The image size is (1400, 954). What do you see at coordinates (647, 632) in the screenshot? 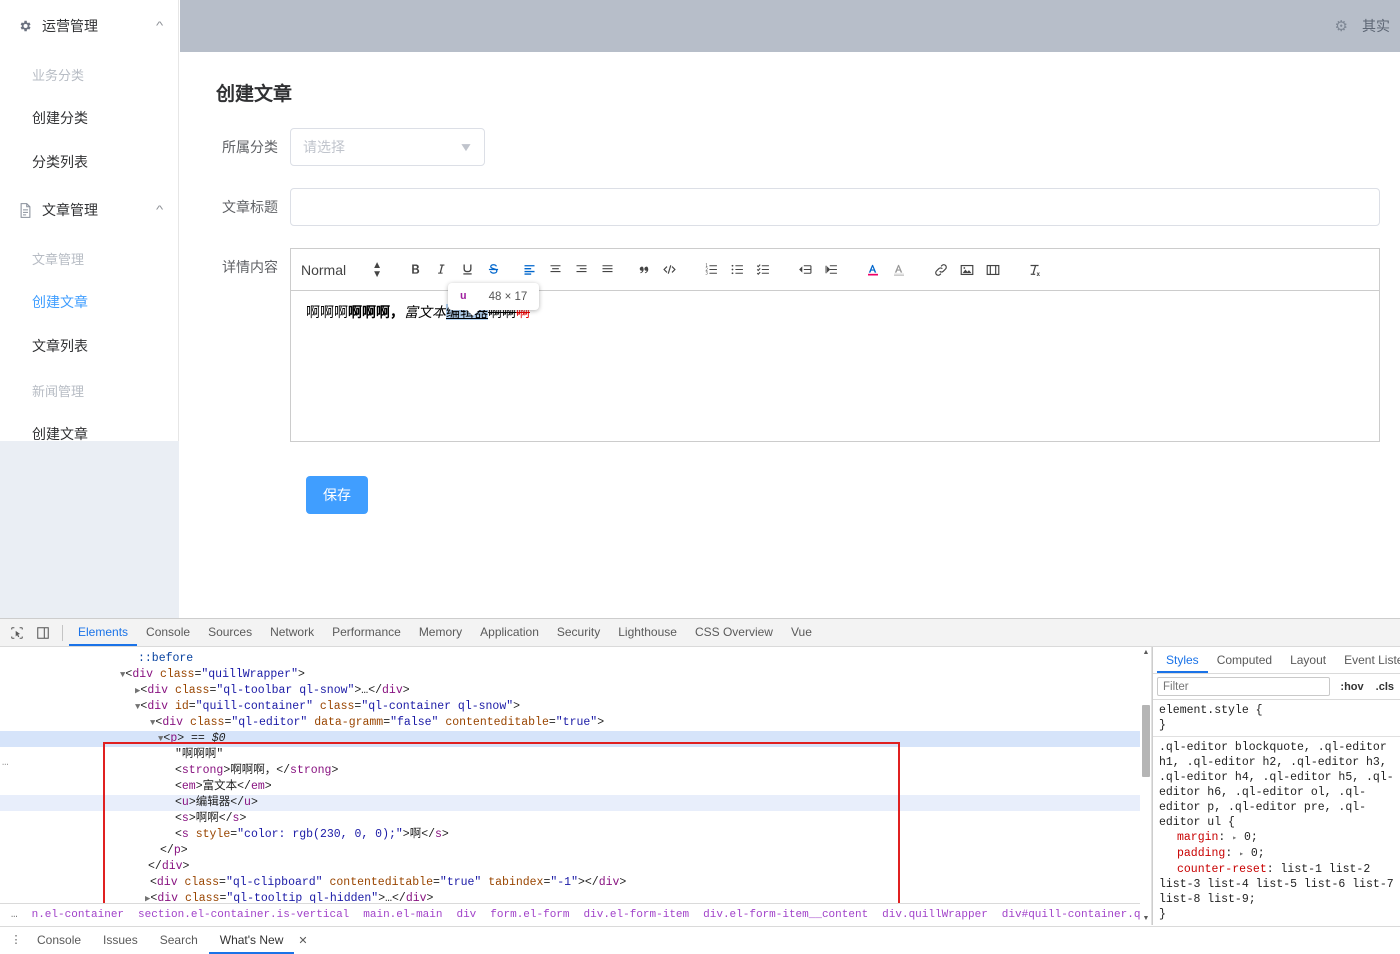
I see `devtools-tab-lighthouse: Lighthouse` at bounding box center [647, 632].